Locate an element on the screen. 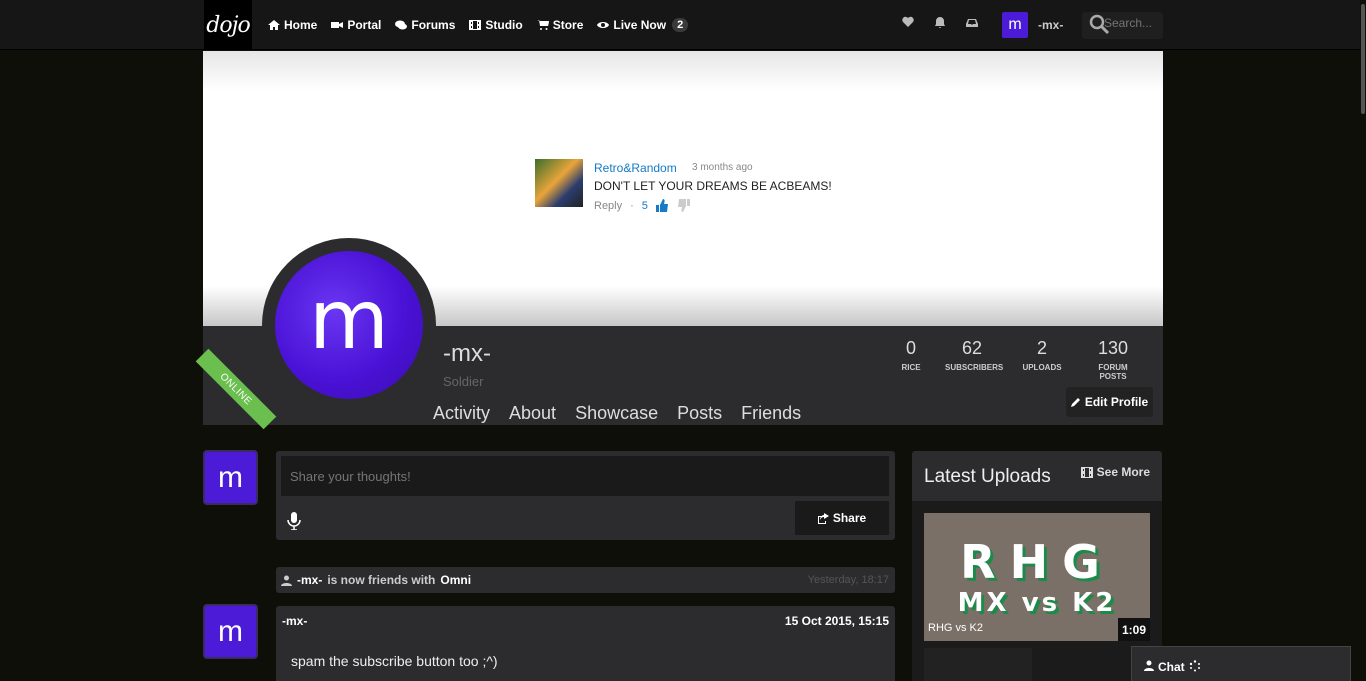 Image resolution: width=1366 pixels, height=681 pixels. comment-author: Retro&Random is located at coordinates (635, 168).